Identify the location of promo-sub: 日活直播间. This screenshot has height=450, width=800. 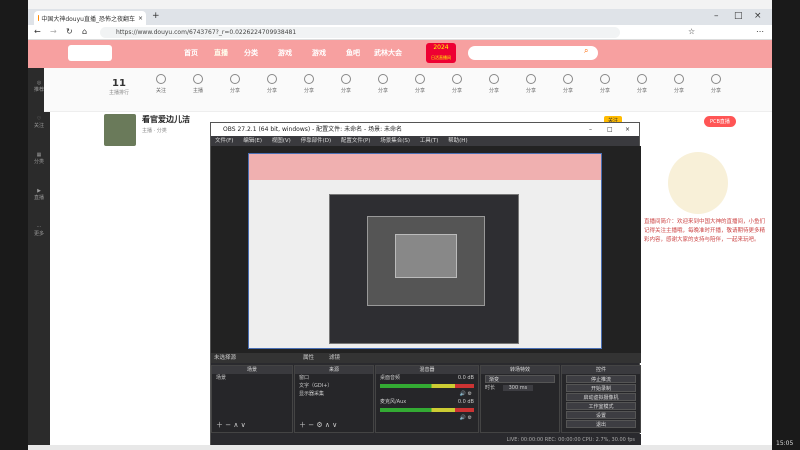
(441, 57).